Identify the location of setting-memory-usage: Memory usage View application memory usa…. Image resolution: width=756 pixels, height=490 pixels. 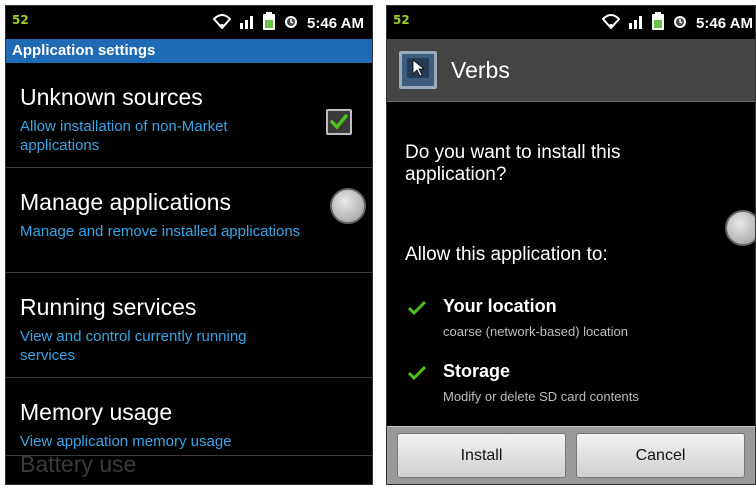
(189, 417).